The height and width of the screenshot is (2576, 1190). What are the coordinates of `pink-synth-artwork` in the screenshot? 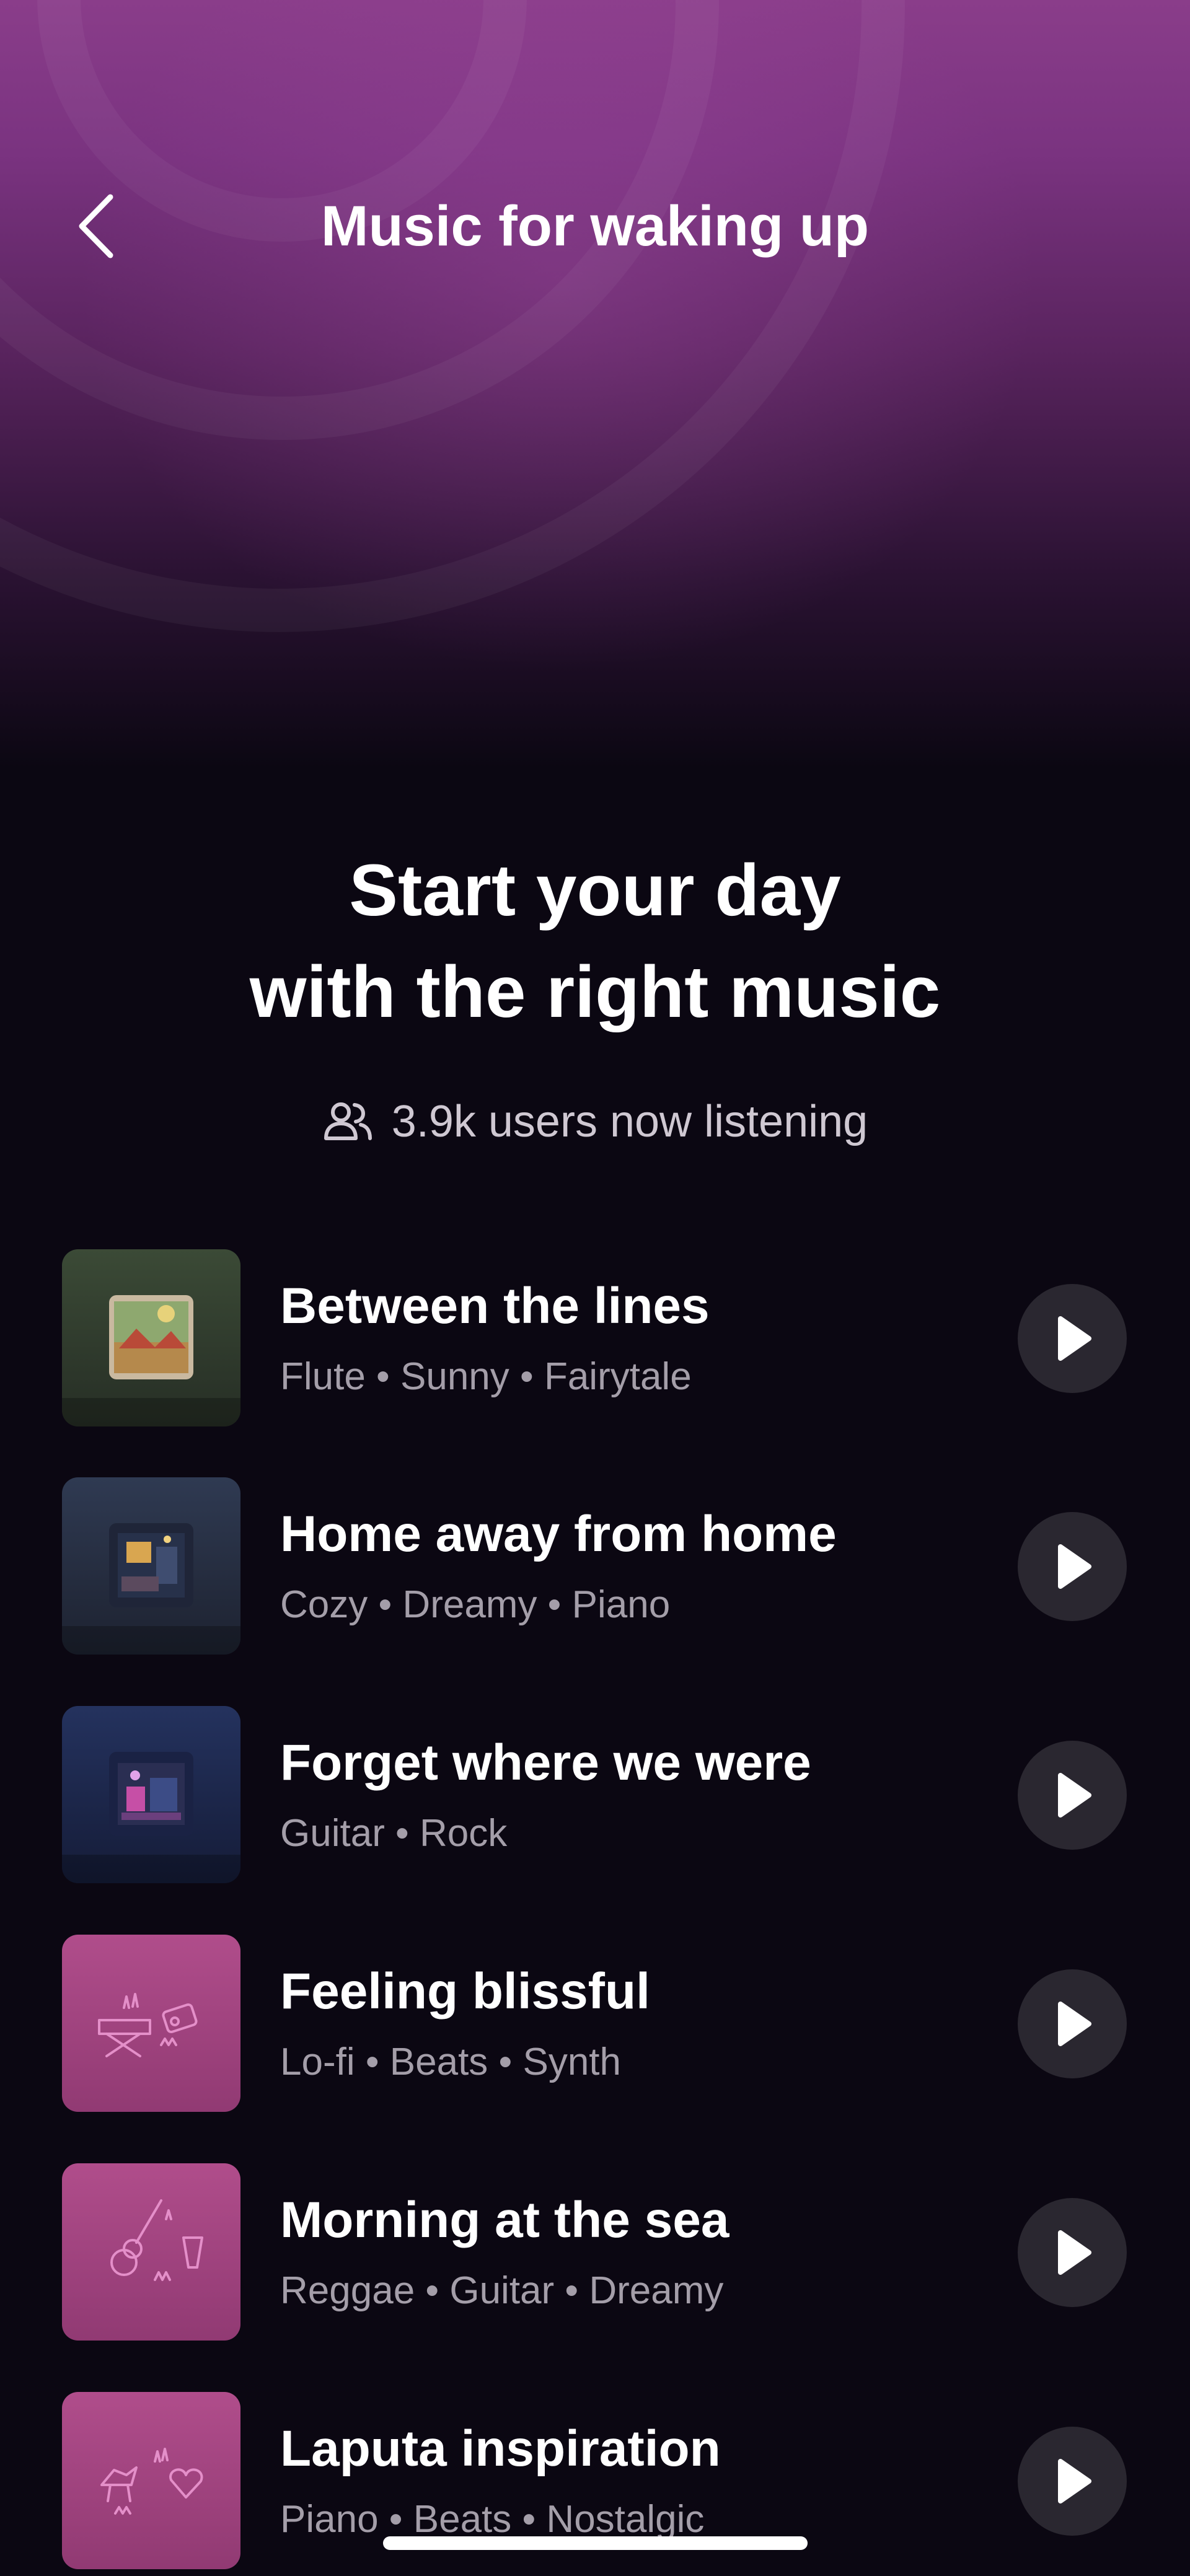 It's located at (148, 2025).